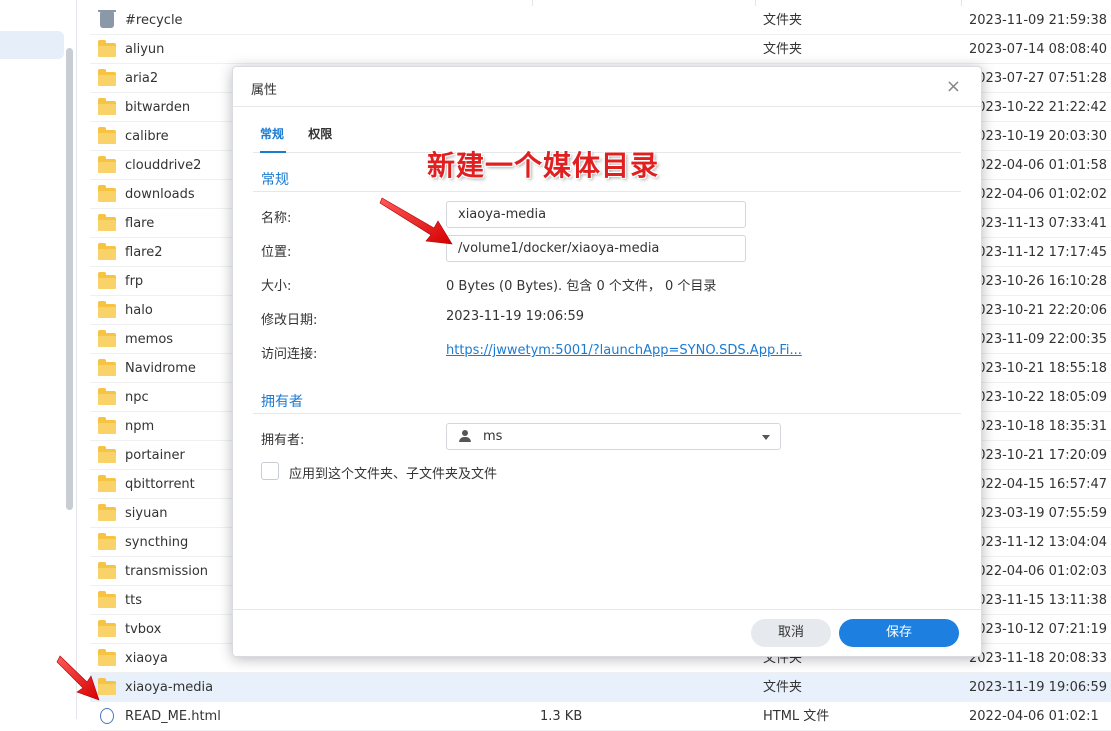 The image size is (1111, 731). What do you see at coordinates (600, 49) in the screenshot?
I see `file-row: aliyun 文件夹 2023-07-14 08:08:40` at bounding box center [600, 49].